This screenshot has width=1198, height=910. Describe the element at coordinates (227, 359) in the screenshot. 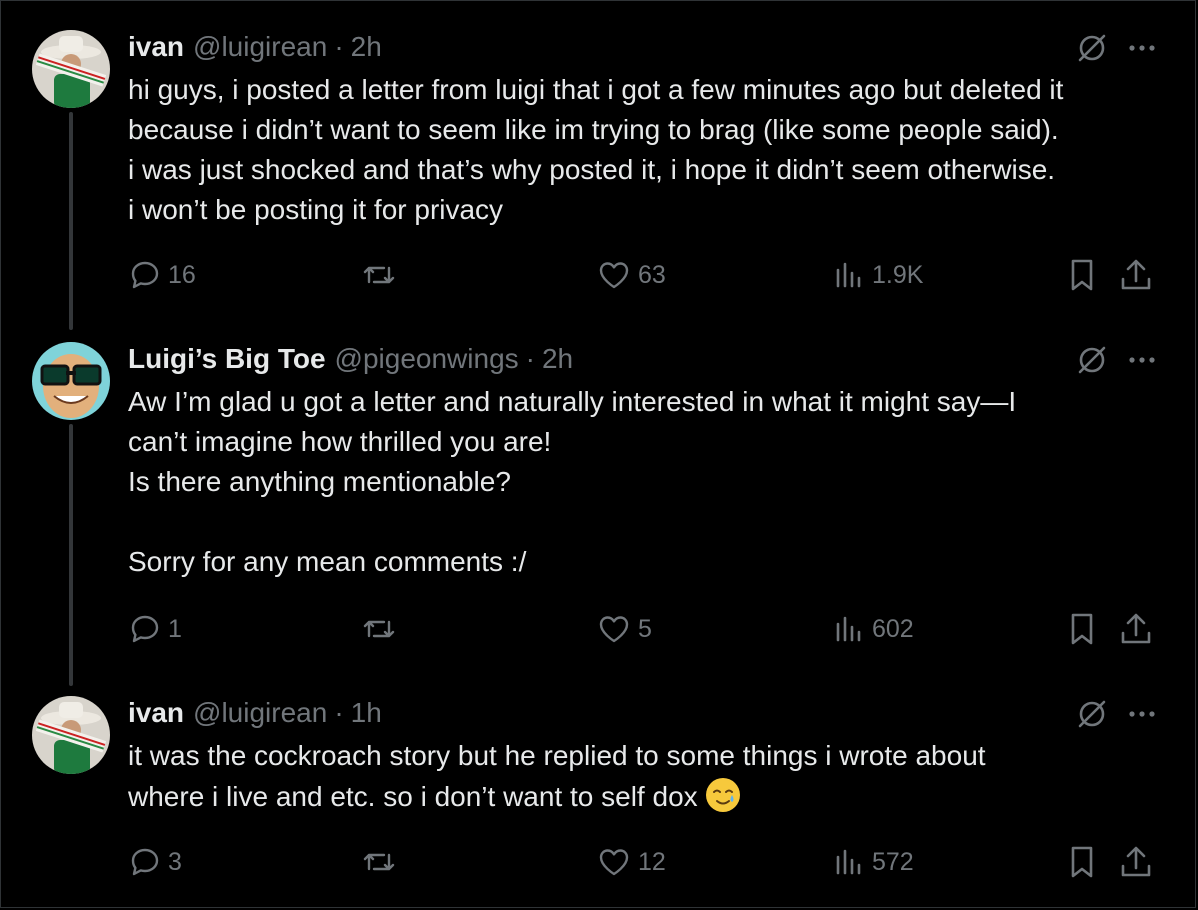

I see `display-name: Luigi’s Big Toe` at that location.